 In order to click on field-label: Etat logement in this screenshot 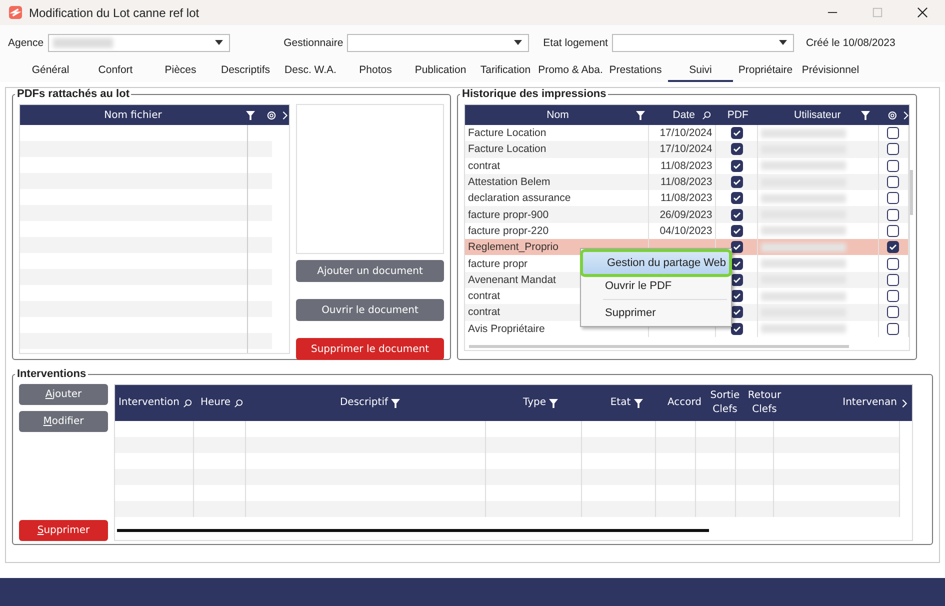, I will do `click(575, 42)`.